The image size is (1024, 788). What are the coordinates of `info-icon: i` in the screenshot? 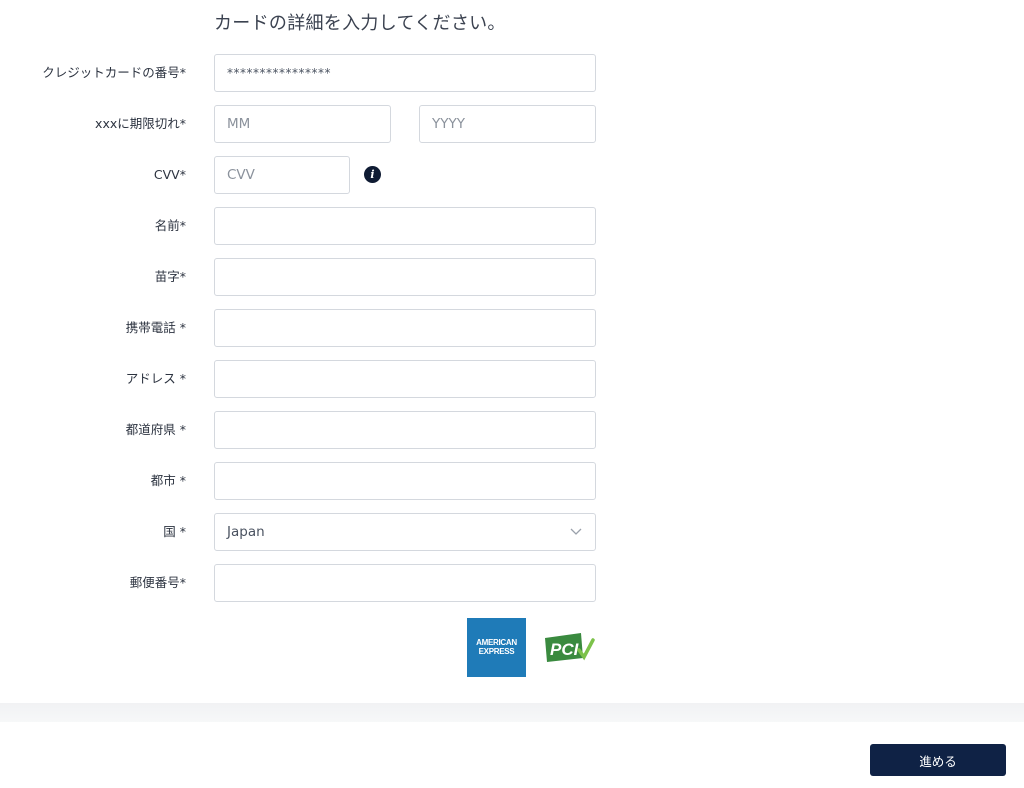 It's located at (372, 174).